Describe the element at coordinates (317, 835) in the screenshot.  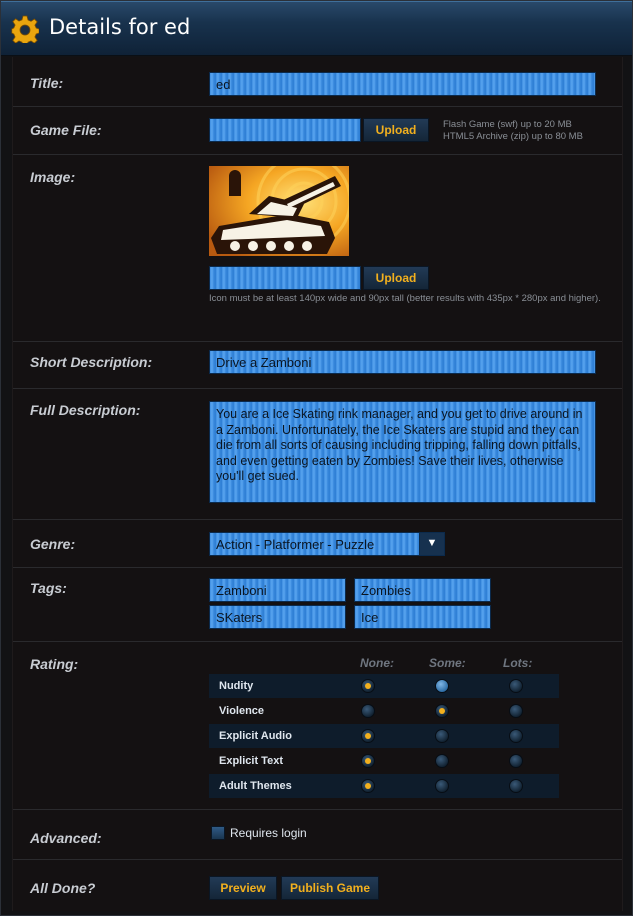
I see `advanced-row: Advanced: Requires login` at that location.